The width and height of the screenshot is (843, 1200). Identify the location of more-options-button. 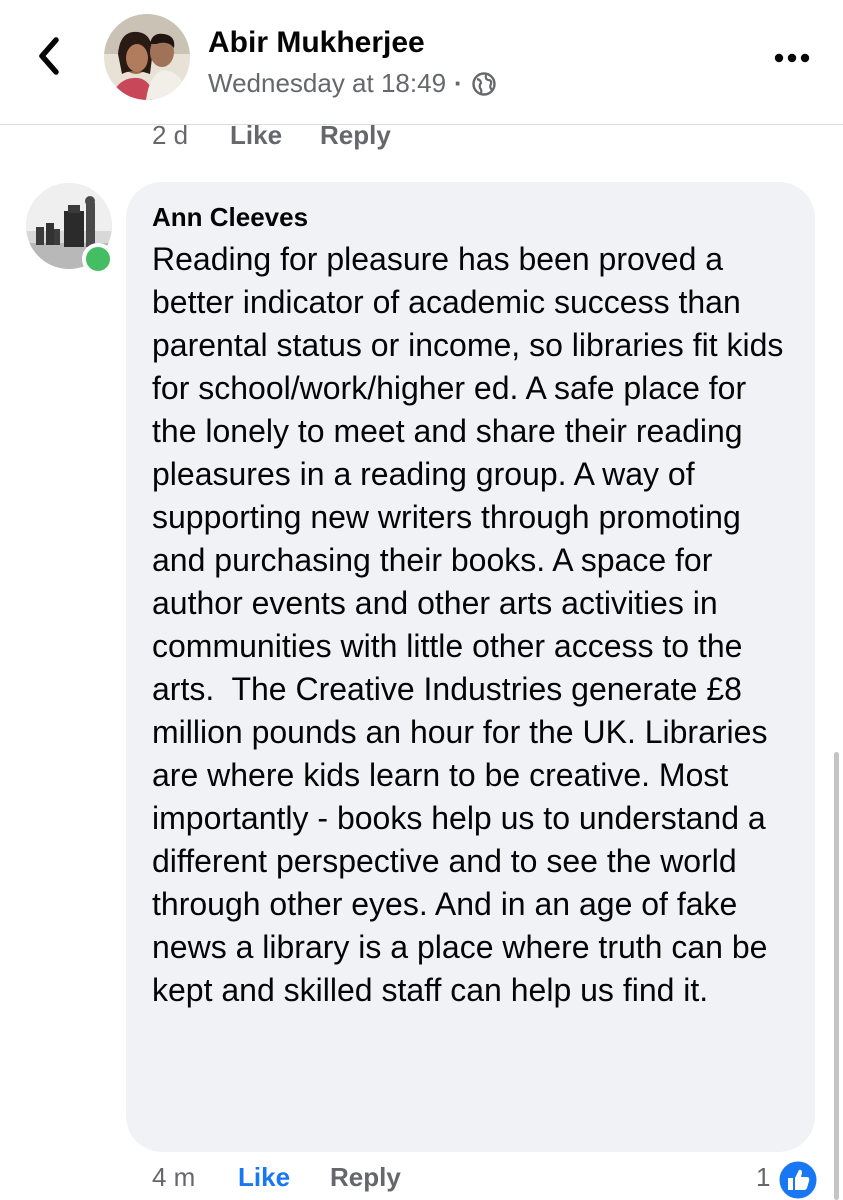
(792, 58).